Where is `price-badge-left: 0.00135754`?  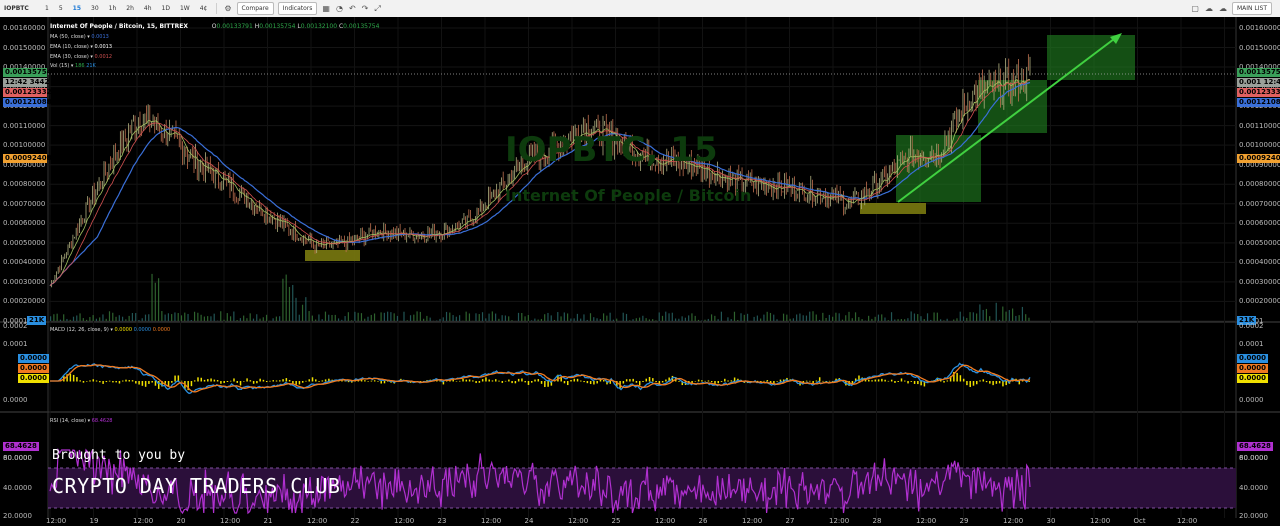 price-badge-left: 0.00135754 is located at coordinates (27, 72).